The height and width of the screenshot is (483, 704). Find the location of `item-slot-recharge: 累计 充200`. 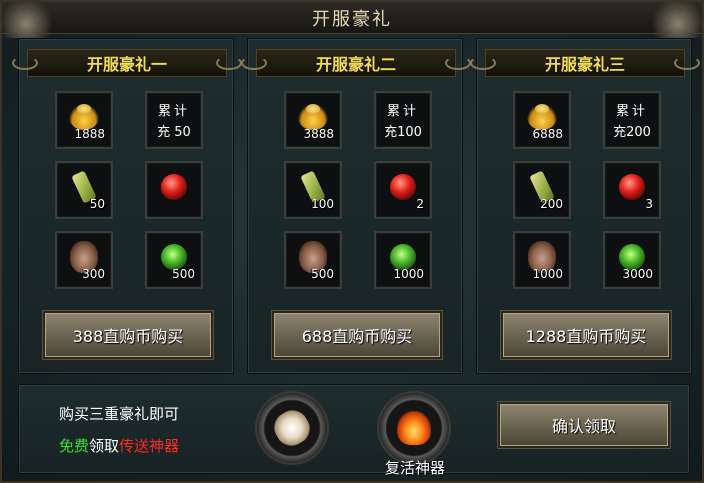

item-slot-recharge: 累计 充200 is located at coordinates (632, 120).